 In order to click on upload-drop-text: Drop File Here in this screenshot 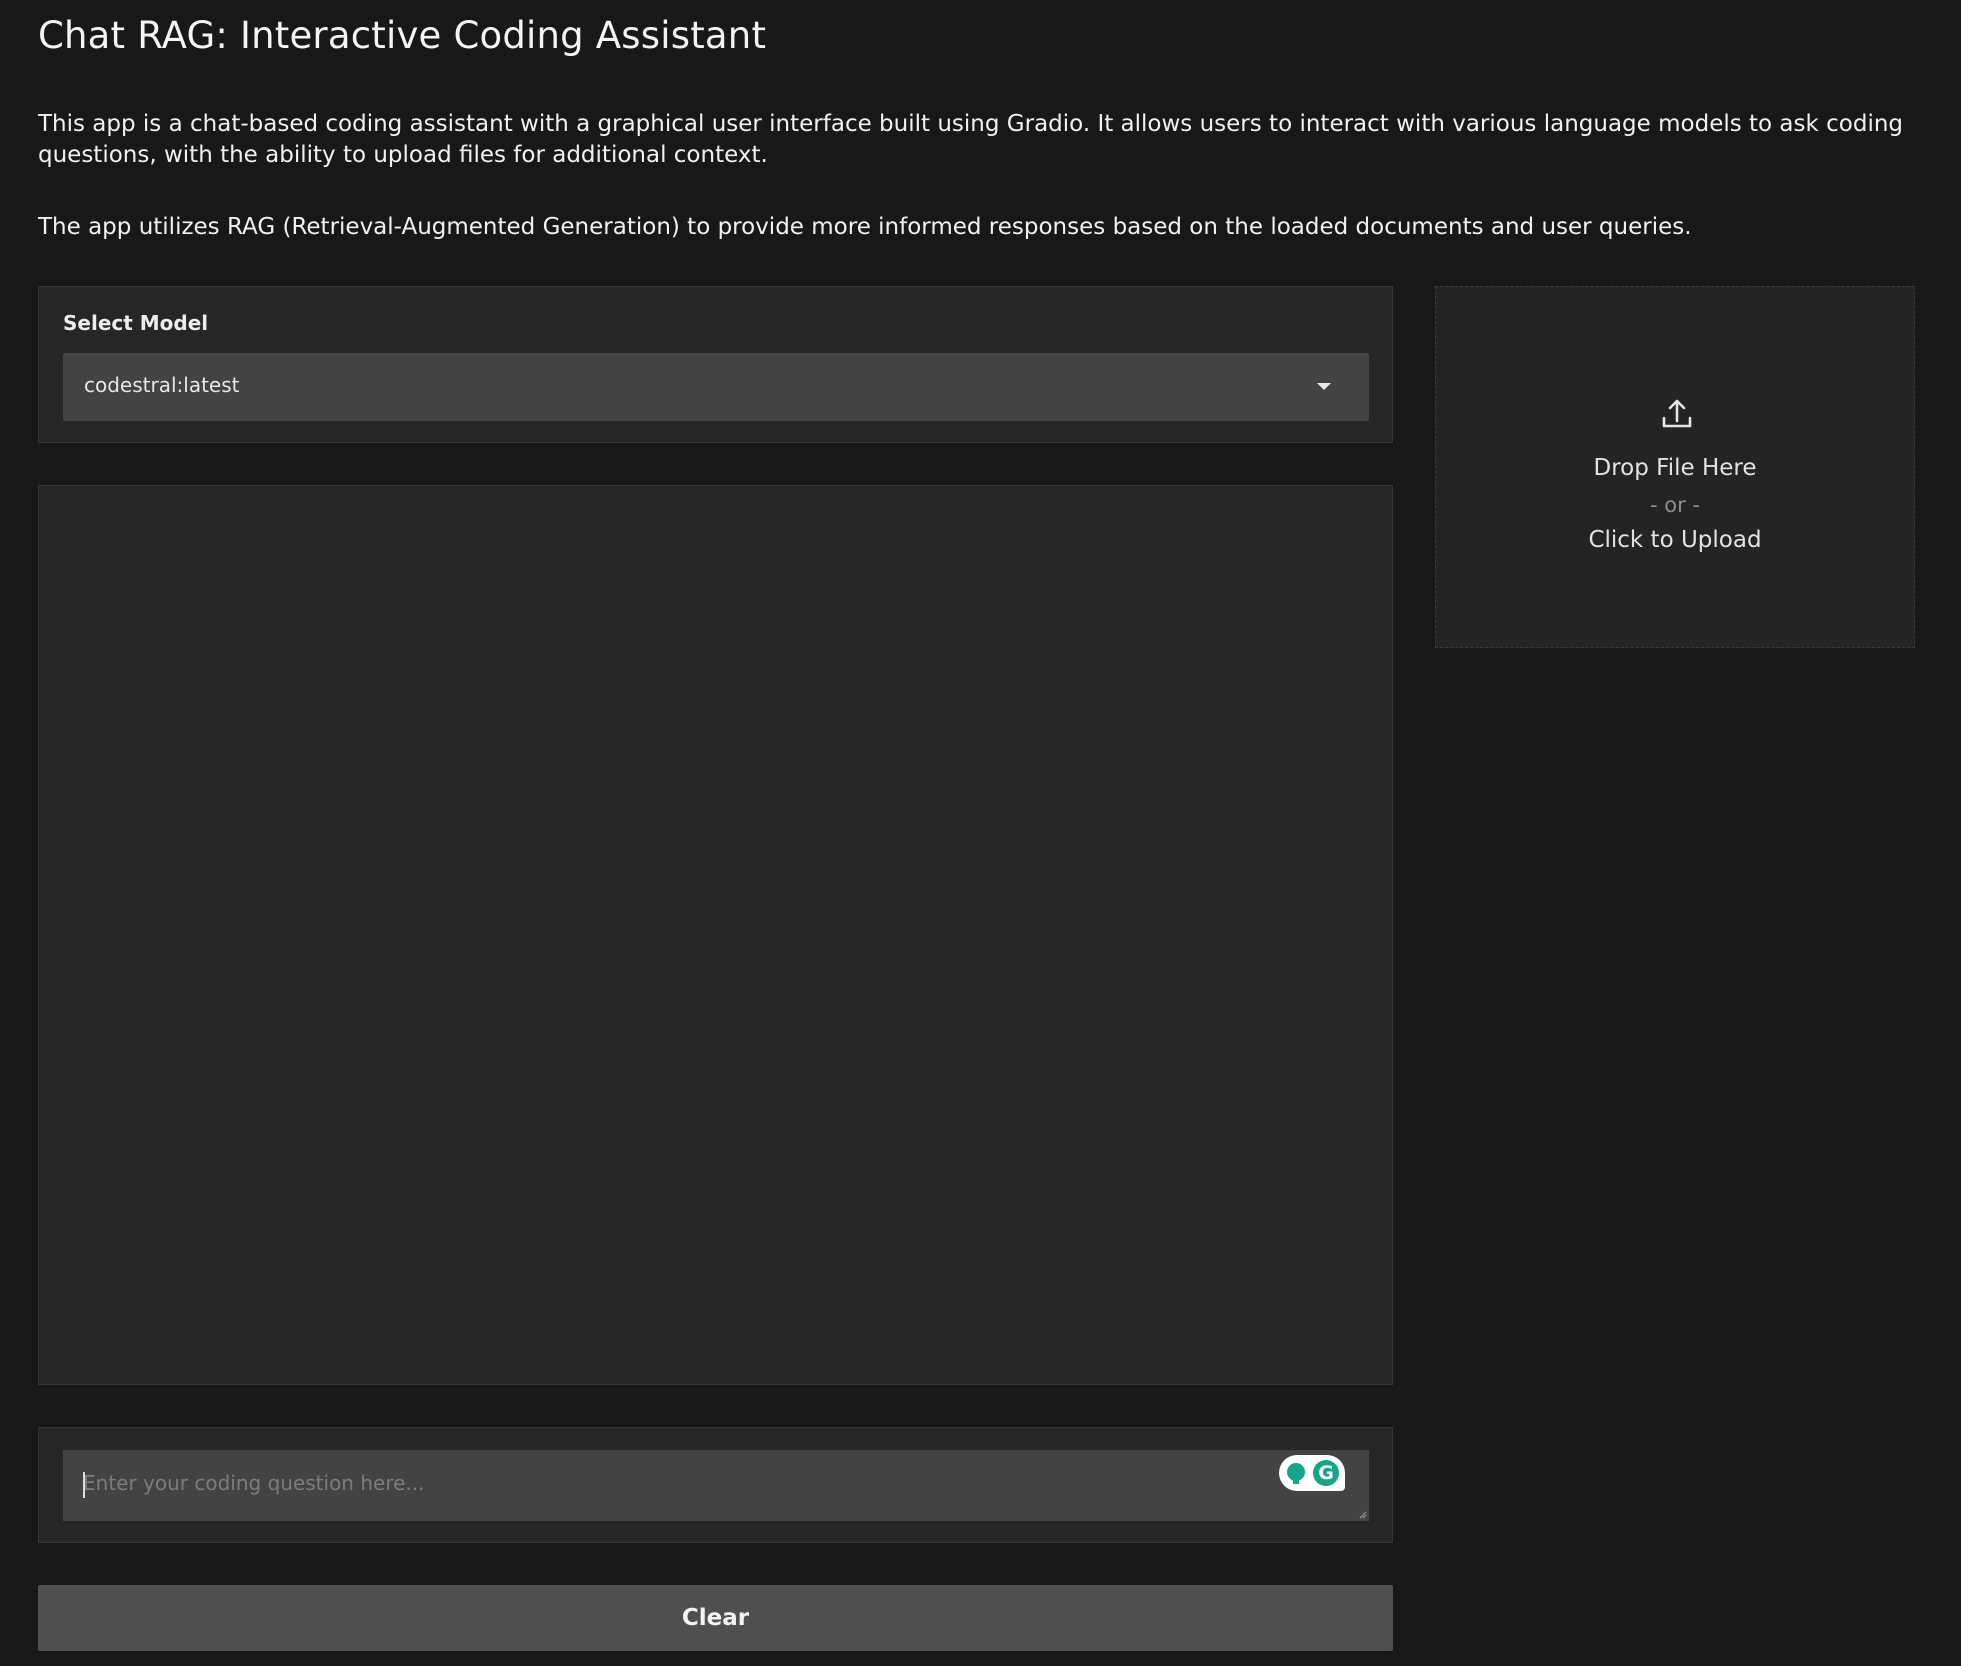, I will do `click(1675, 468)`.